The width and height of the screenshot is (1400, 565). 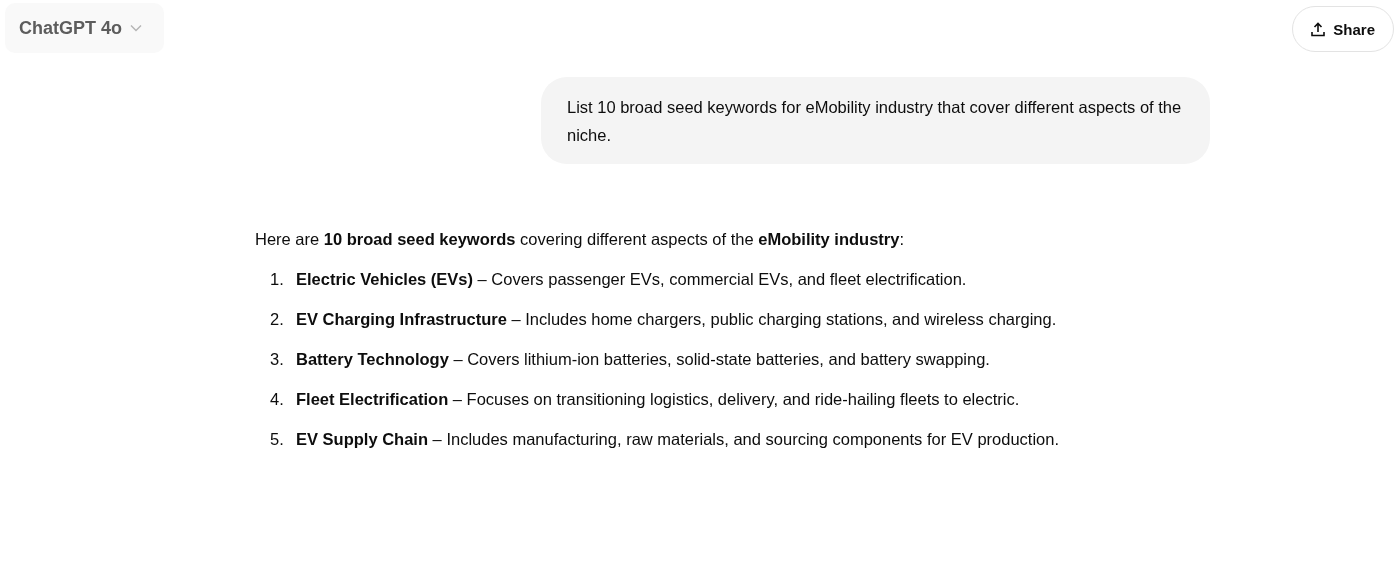 I want to click on list-item-text: Electric Vehicles (EVs) – Covers passenger EVs, commercial EVs, and fleet electrification., so click(x=631, y=279).